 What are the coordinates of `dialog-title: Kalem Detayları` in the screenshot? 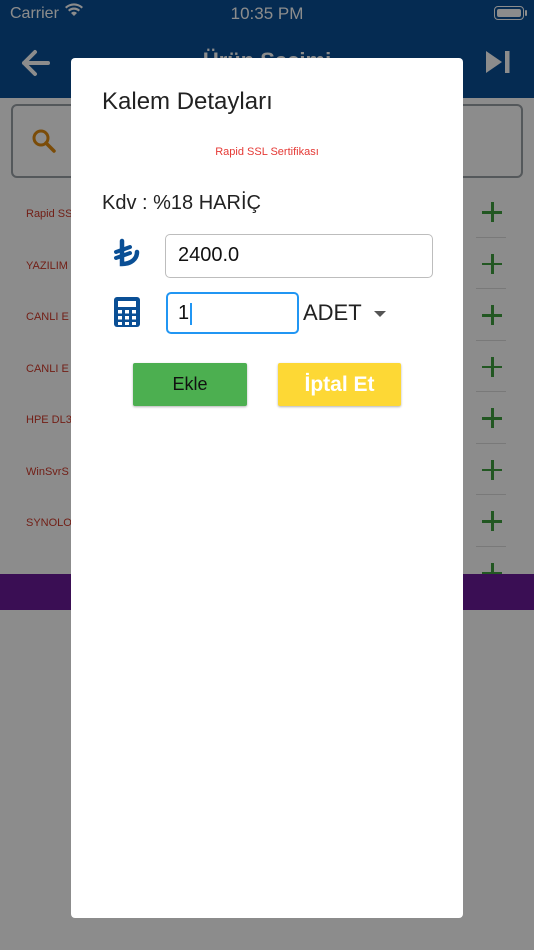 It's located at (187, 101).